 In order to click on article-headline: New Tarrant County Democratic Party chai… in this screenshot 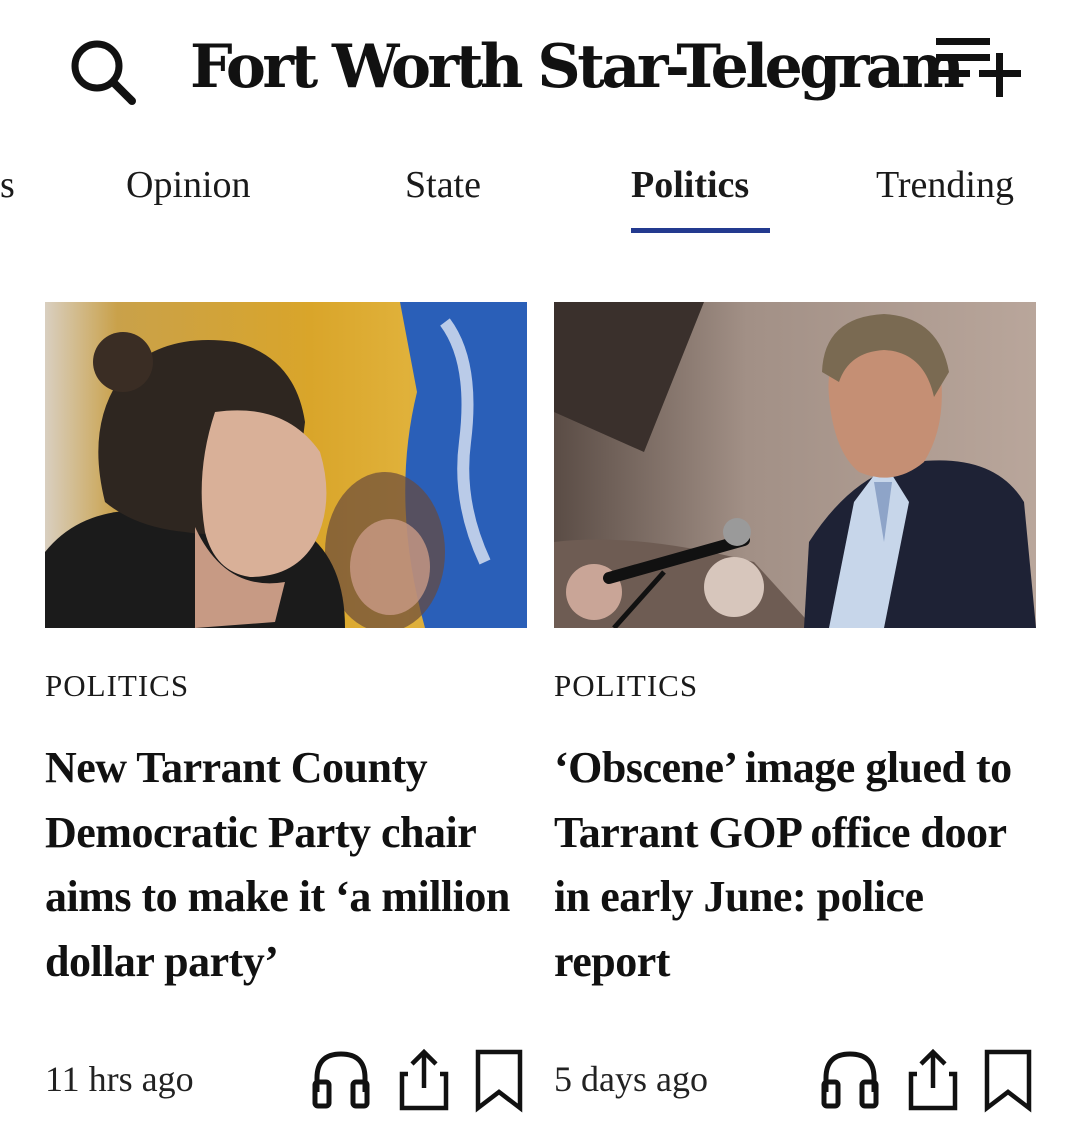, I will do `click(286, 865)`.